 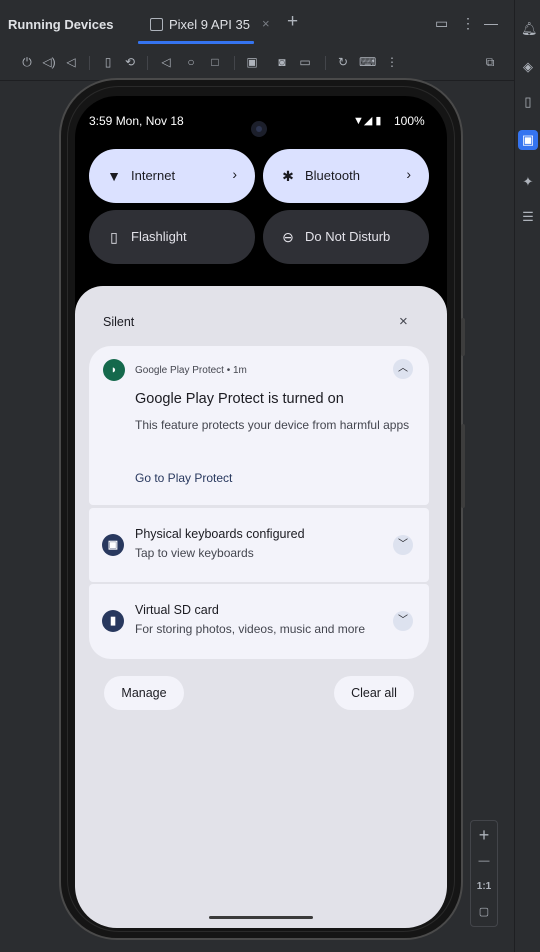 What do you see at coordinates (527, 476) in the screenshot?
I see `tool-window-strip: 🔔︎ ◈ ▯ ▣ ✦ ☰` at bounding box center [527, 476].